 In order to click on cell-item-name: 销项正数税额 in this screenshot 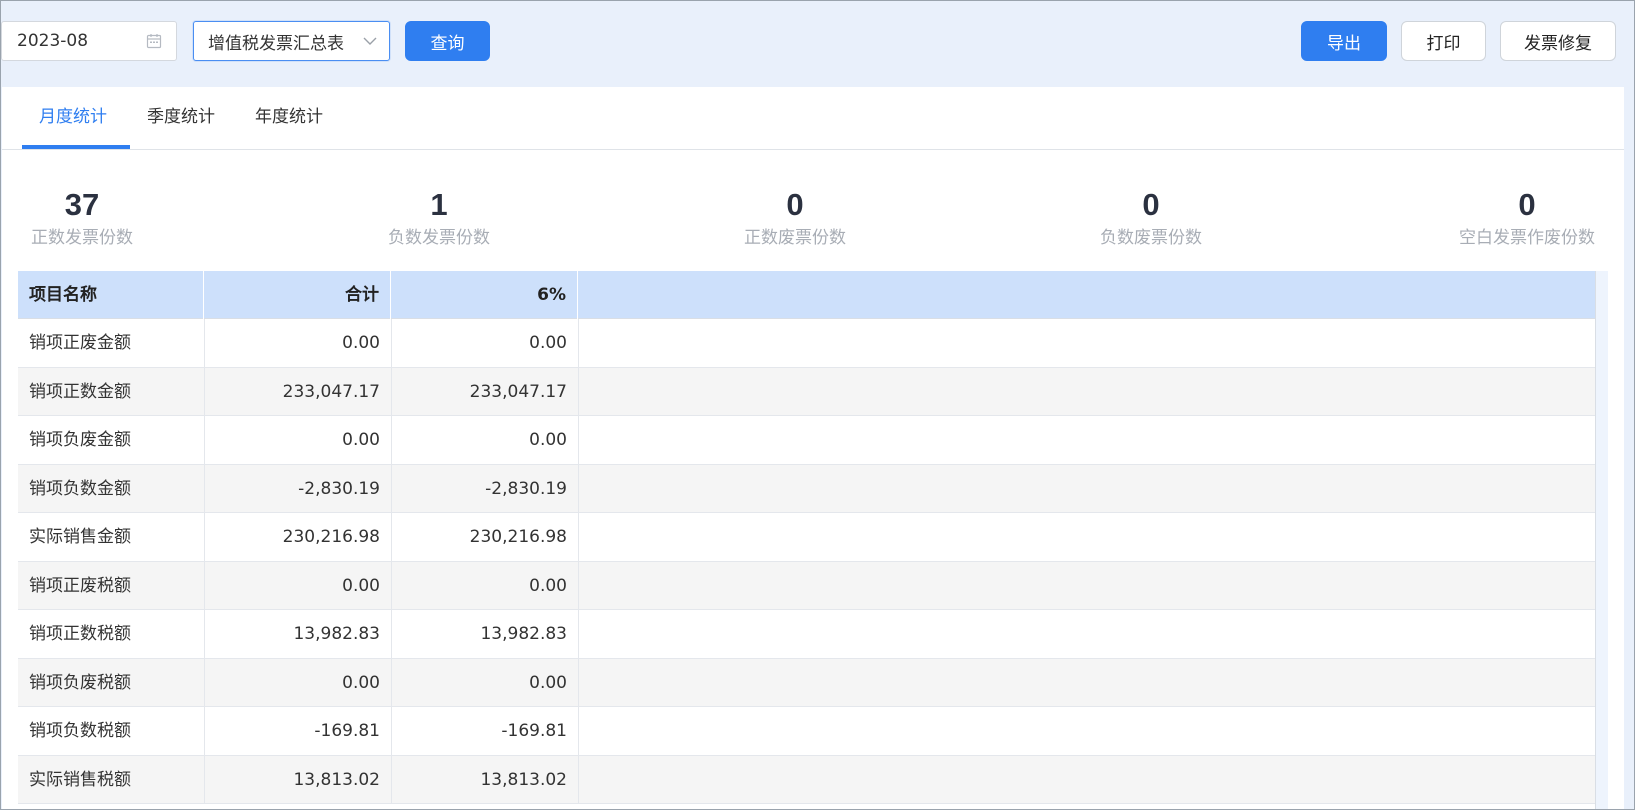, I will do `click(80, 634)`.